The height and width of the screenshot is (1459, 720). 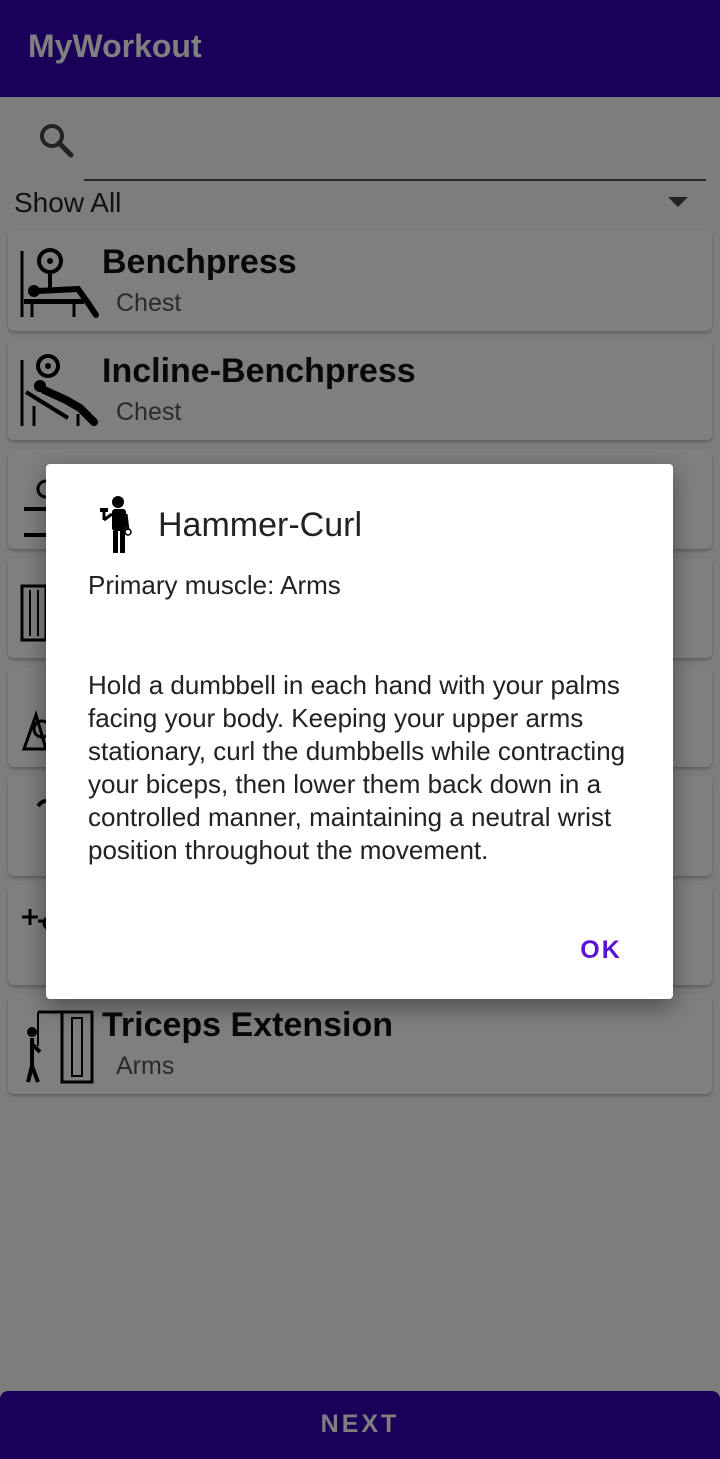 What do you see at coordinates (214, 585) in the screenshot?
I see `dialog-primary-muscle: Primary muscle: Arms` at bounding box center [214, 585].